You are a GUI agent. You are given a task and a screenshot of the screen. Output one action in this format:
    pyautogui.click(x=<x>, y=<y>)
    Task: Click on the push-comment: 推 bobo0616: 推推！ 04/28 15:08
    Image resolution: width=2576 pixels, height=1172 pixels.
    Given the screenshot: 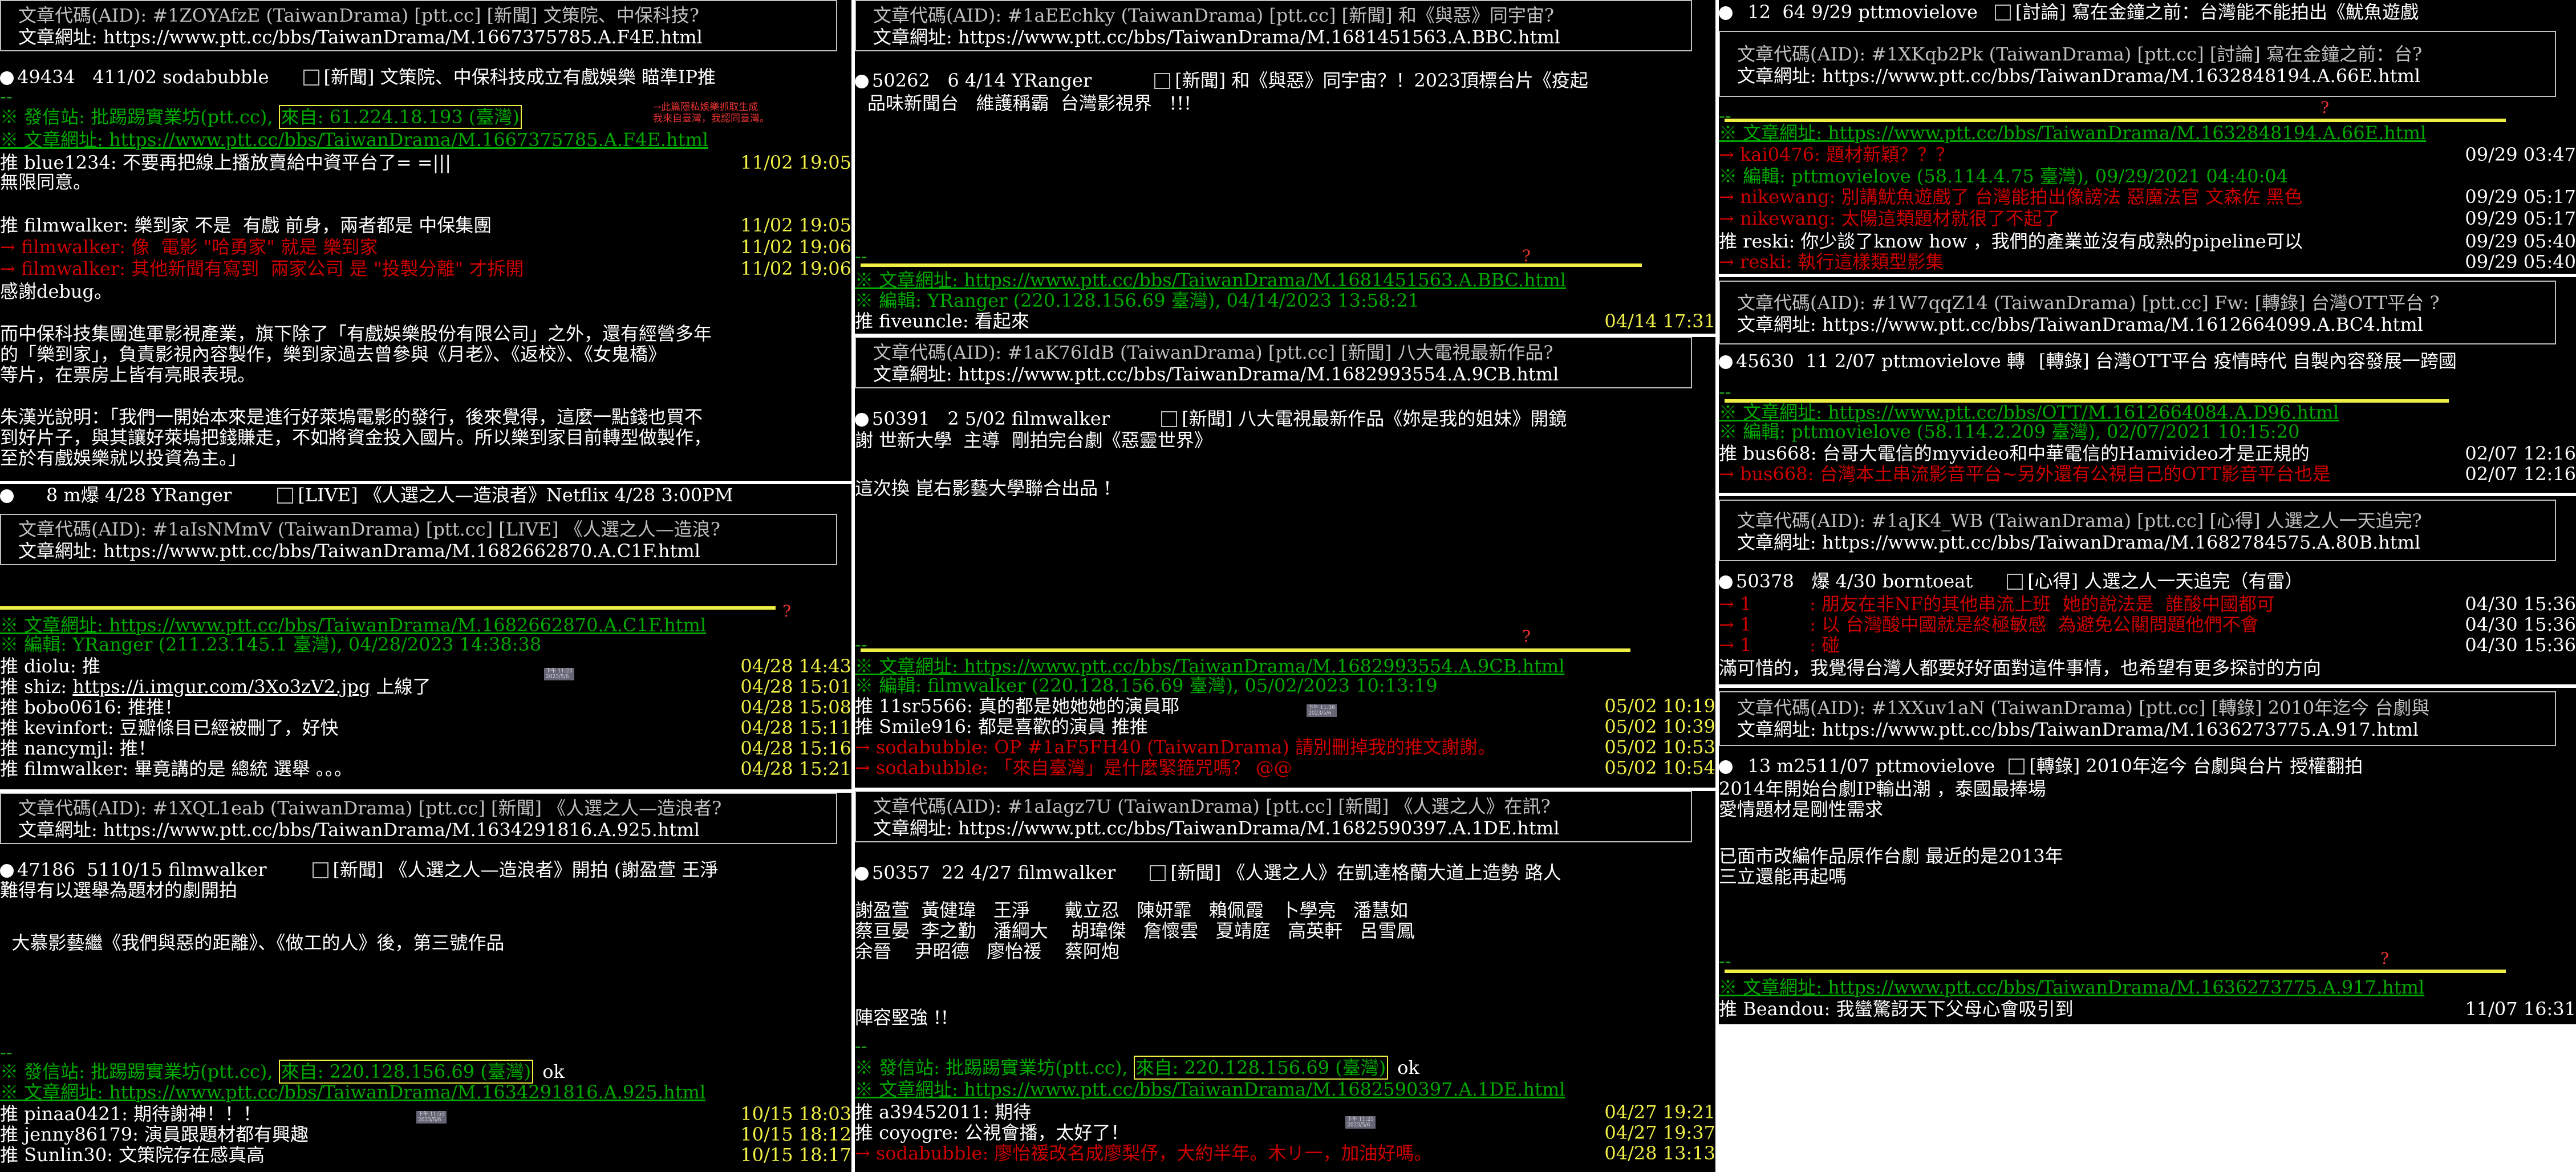 What is the action you would take?
    pyautogui.click(x=425, y=707)
    